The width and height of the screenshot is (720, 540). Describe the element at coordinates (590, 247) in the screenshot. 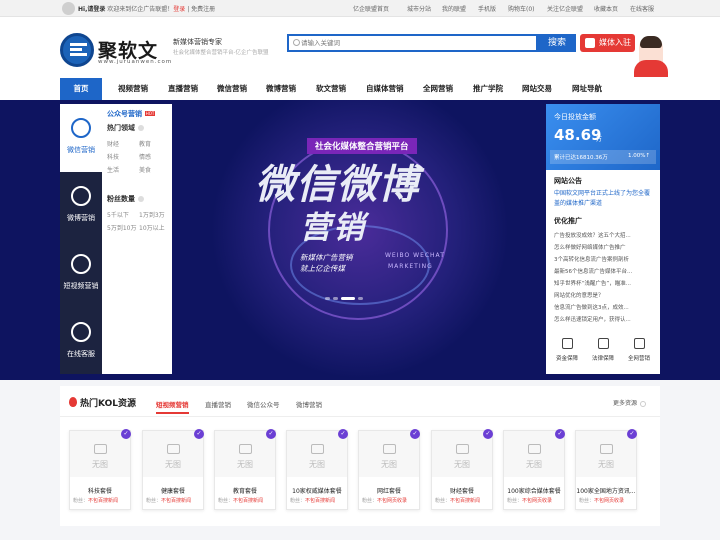

I see `promo-item: 怎么样做好网络媒体广告推广` at that location.